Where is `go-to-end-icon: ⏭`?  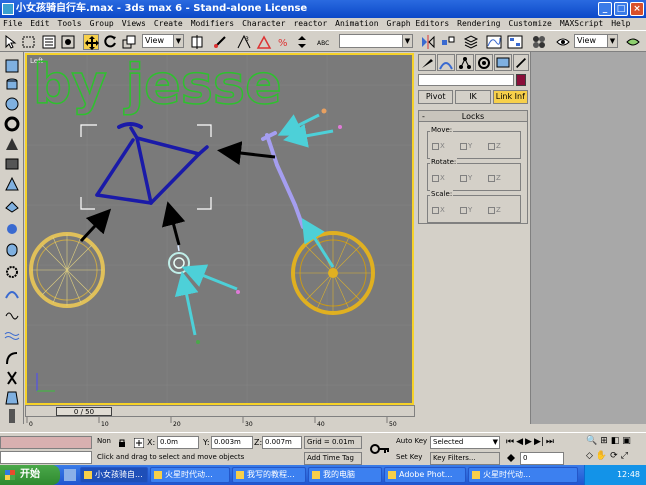
go-to-end-icon: ⏭ is located at coordinates (550, 442).